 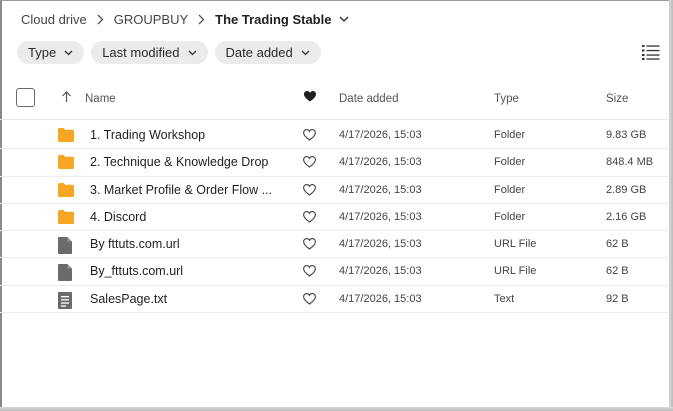 What do you see at coordinates (185, 217) in the screenshot?
I see `file-name: 4. Discord` at bounding box center [185, 217].